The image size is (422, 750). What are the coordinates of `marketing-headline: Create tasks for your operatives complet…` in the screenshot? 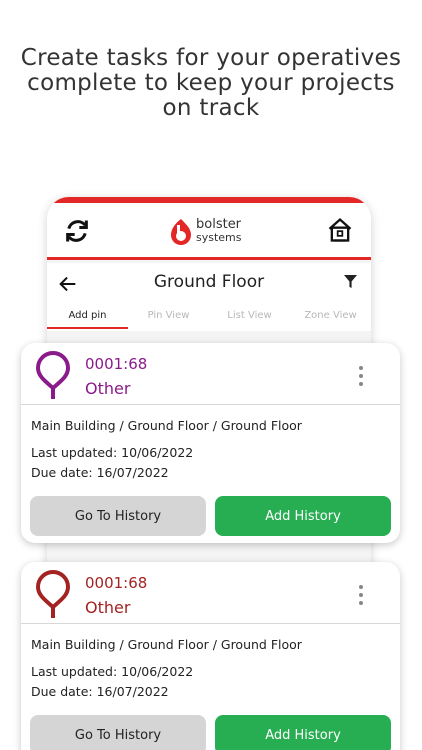 It's located at (211, 83).